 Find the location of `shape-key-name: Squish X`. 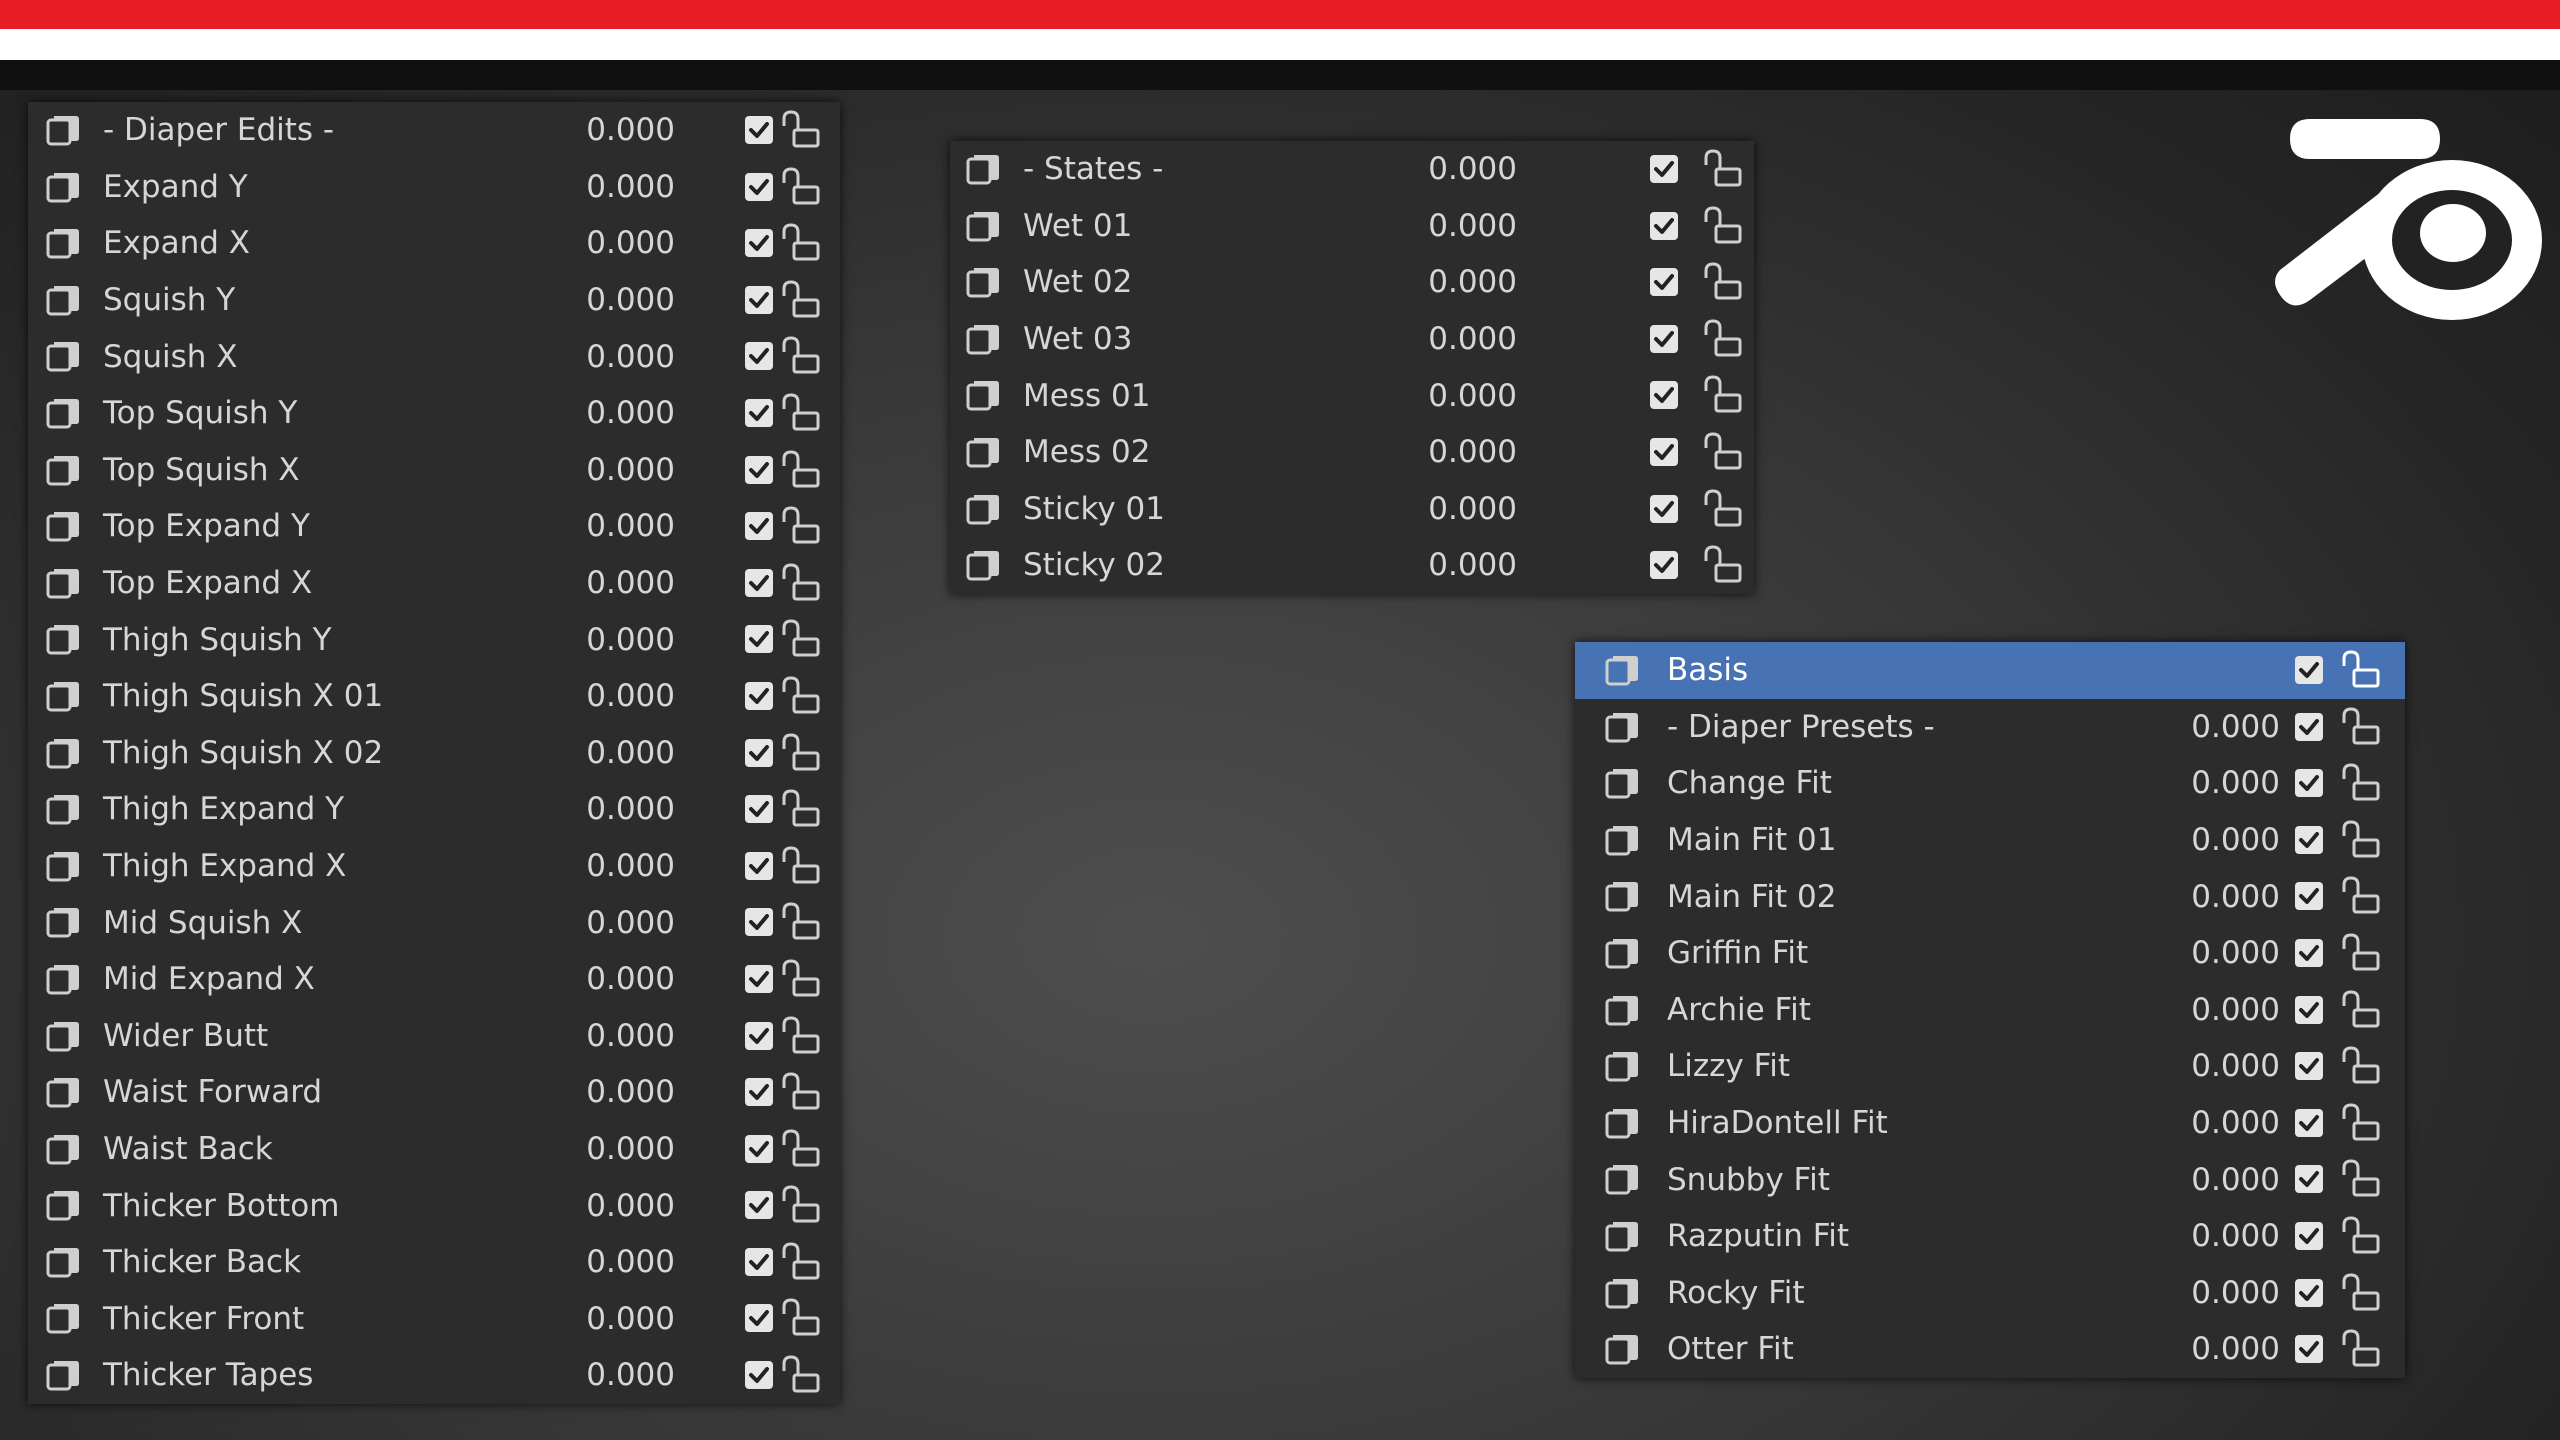

shape-key-name: Squish X is located at coordinates (170, 357).